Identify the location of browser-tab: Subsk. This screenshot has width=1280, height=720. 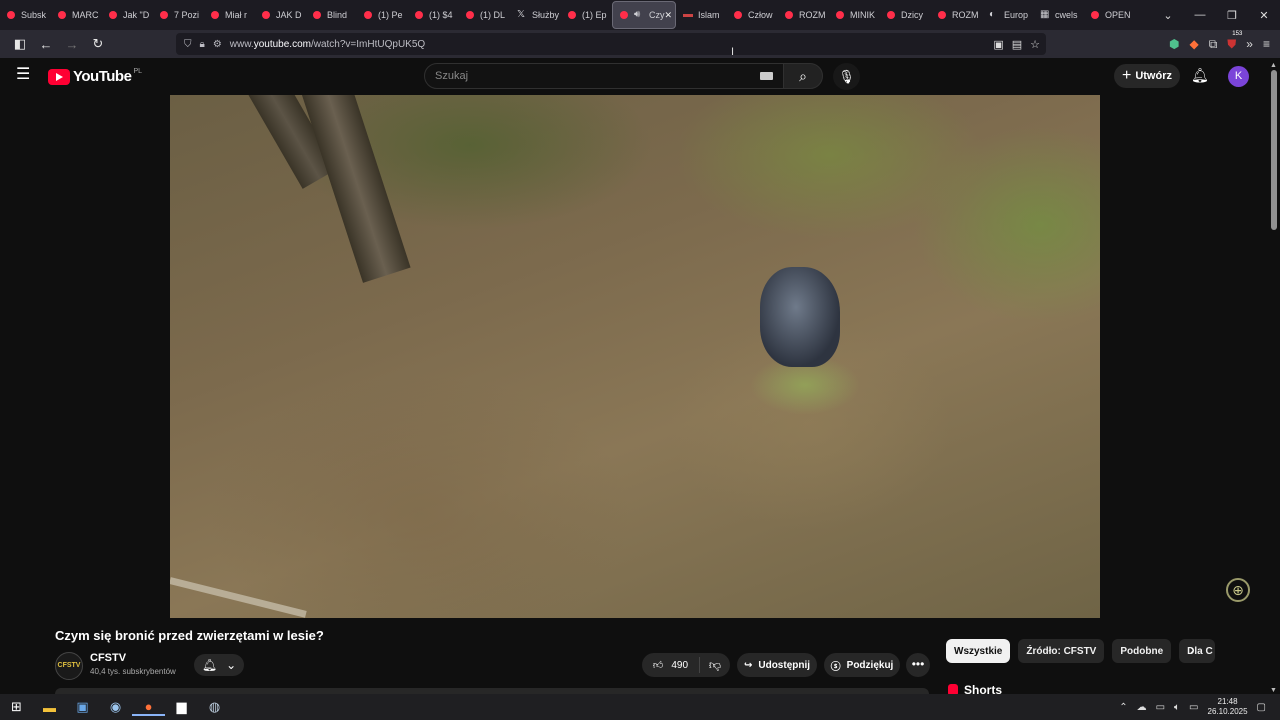
(25, 15).